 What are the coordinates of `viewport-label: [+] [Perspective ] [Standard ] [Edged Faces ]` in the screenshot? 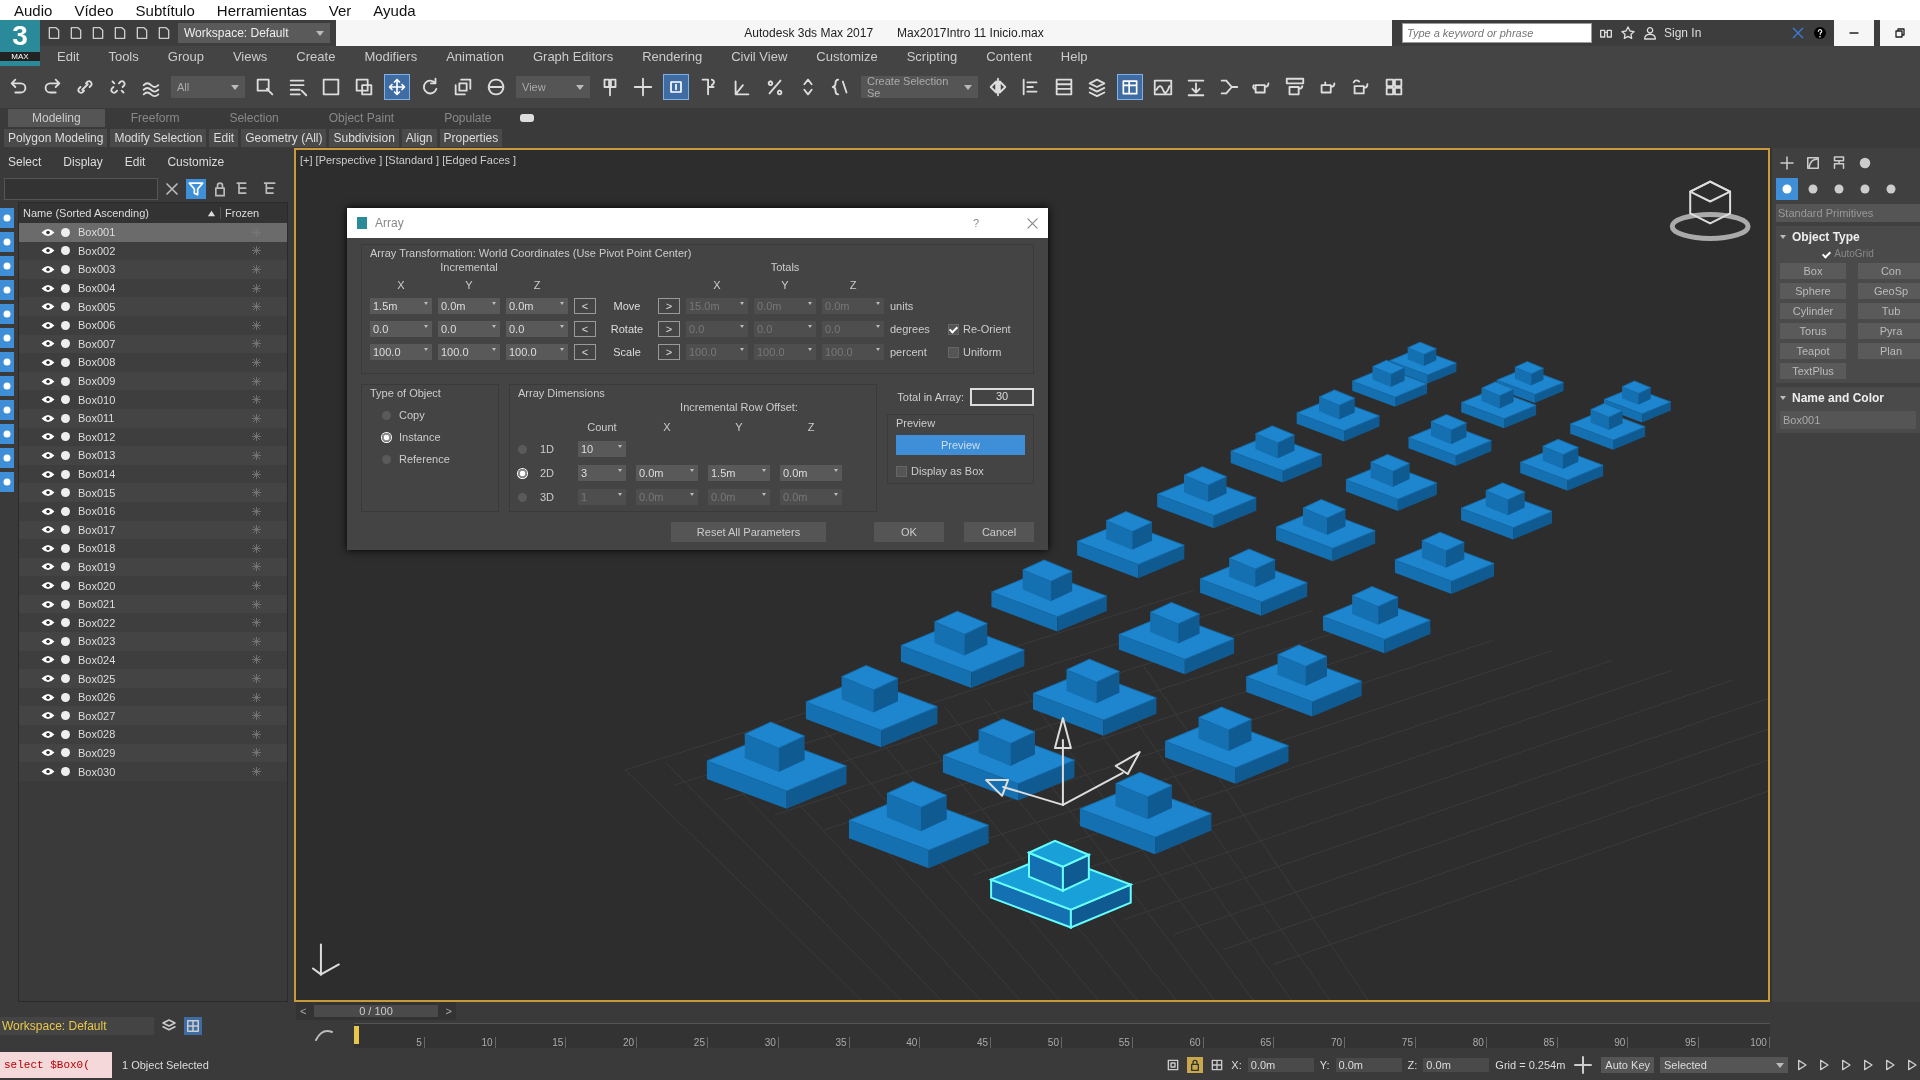 It's located at (408, 160).